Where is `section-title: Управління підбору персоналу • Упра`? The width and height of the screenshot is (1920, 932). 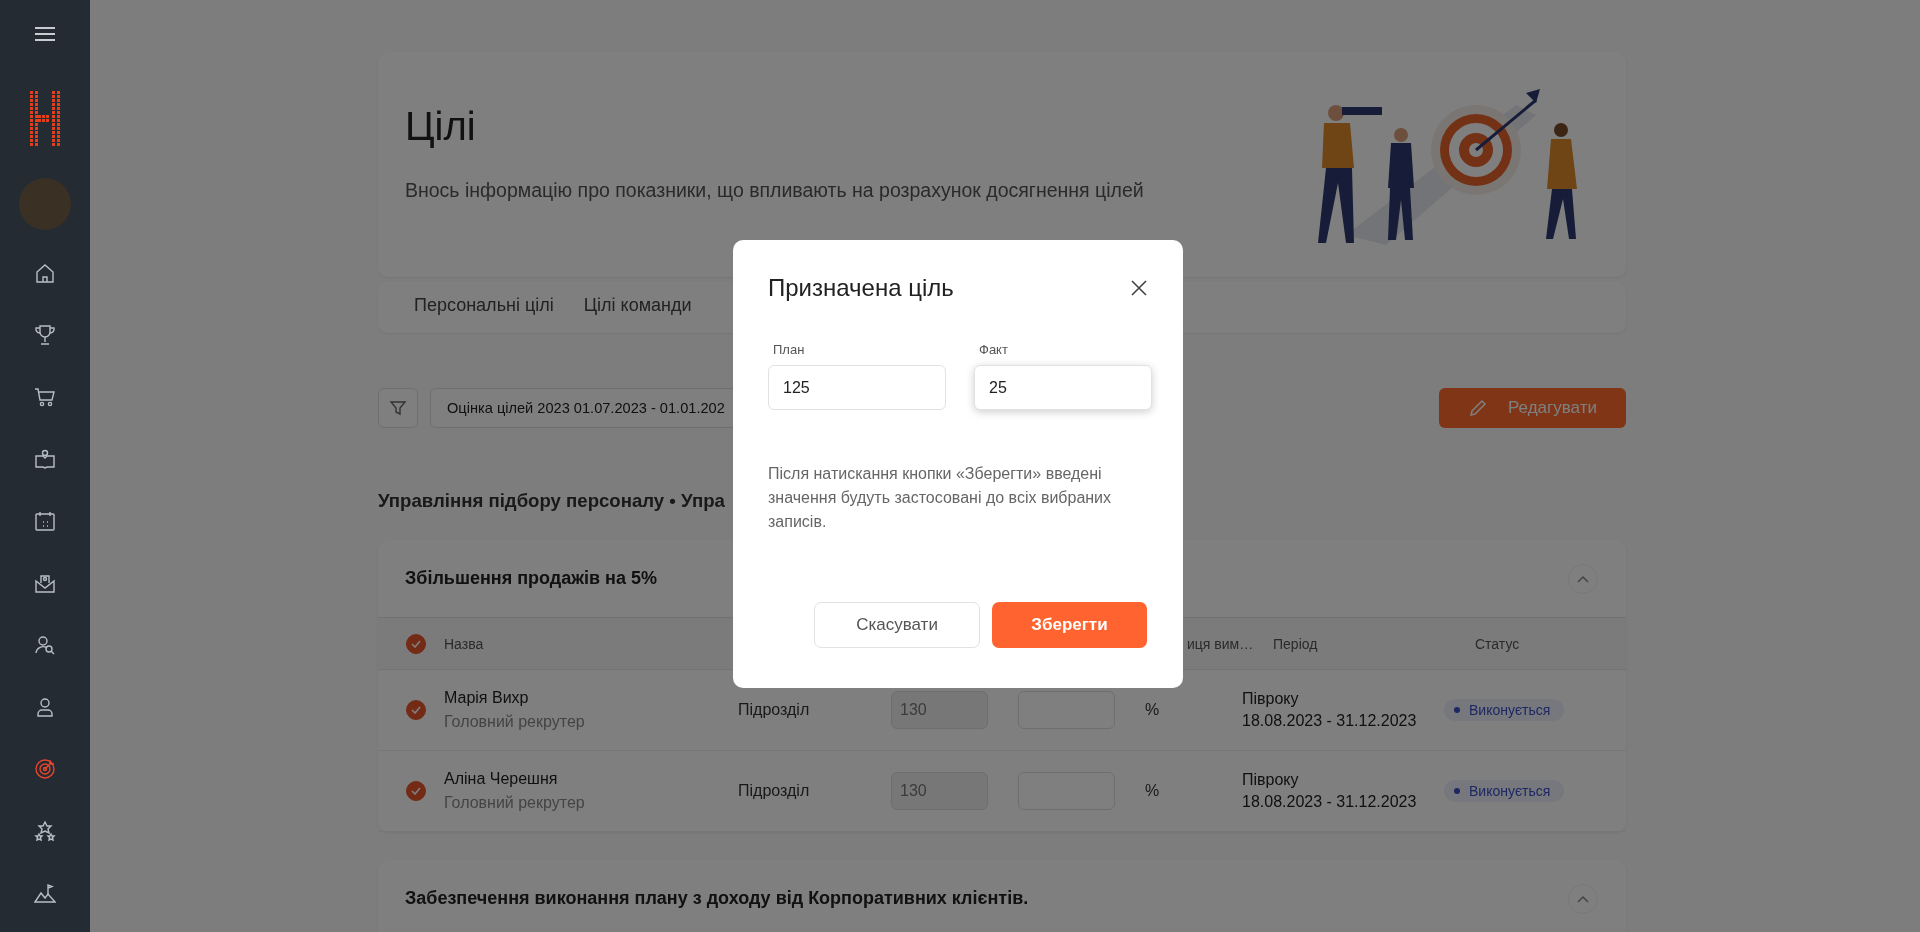
section-title: Управління підбору персоналу • Упра is located at coordinates (551, 501).